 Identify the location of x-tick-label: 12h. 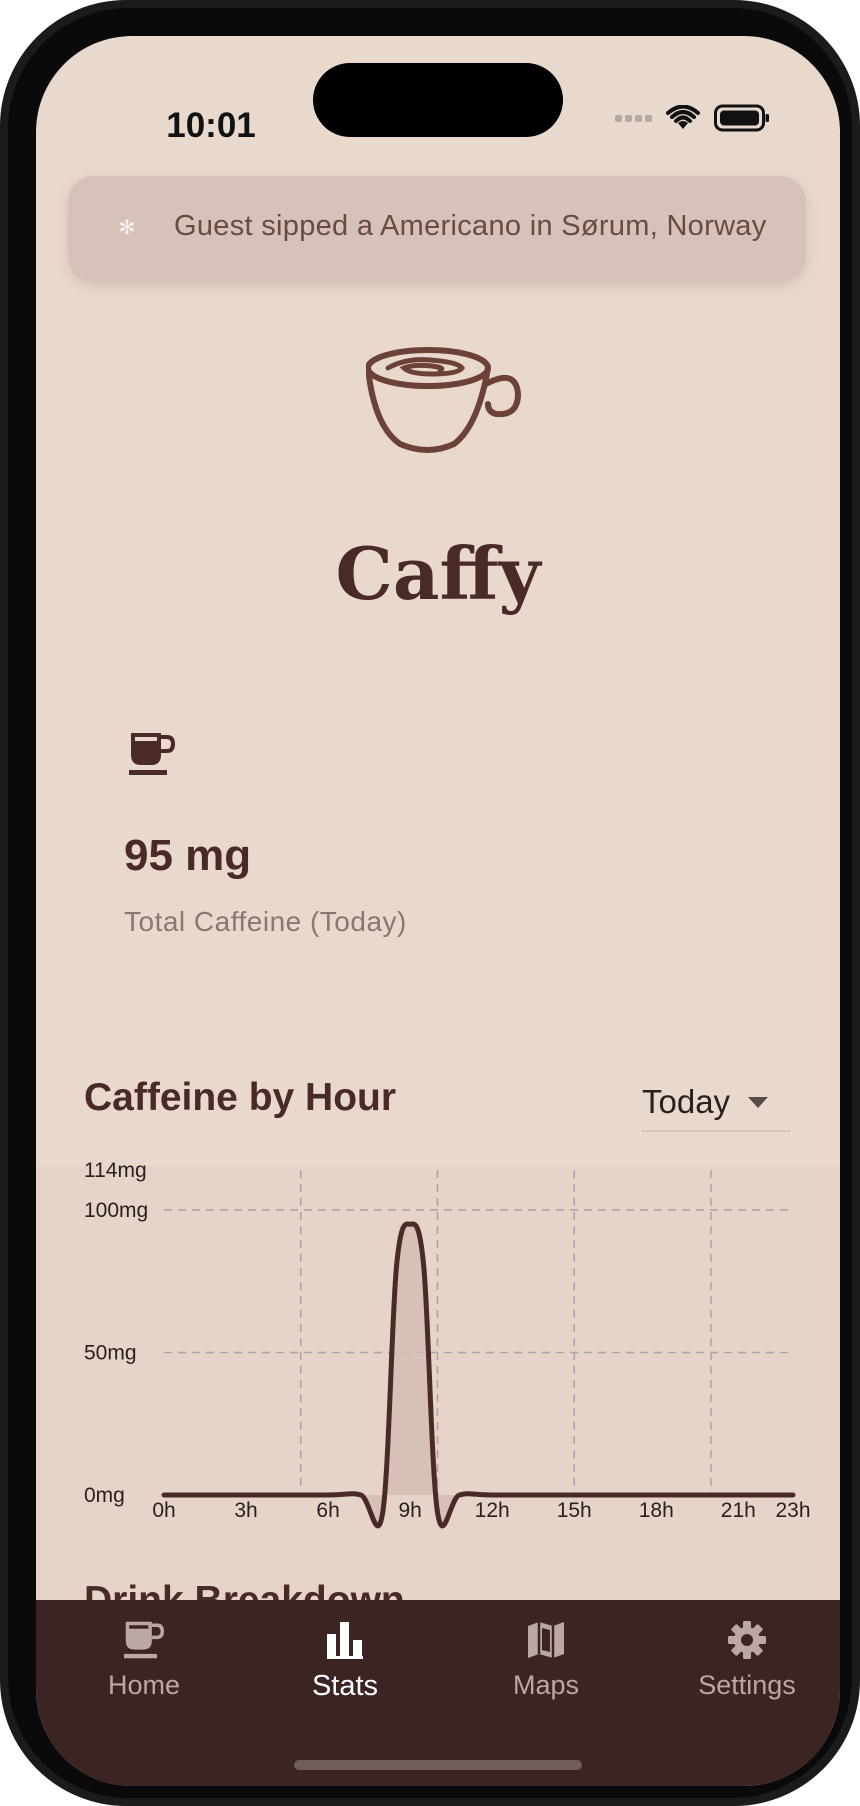
(492, 1510).